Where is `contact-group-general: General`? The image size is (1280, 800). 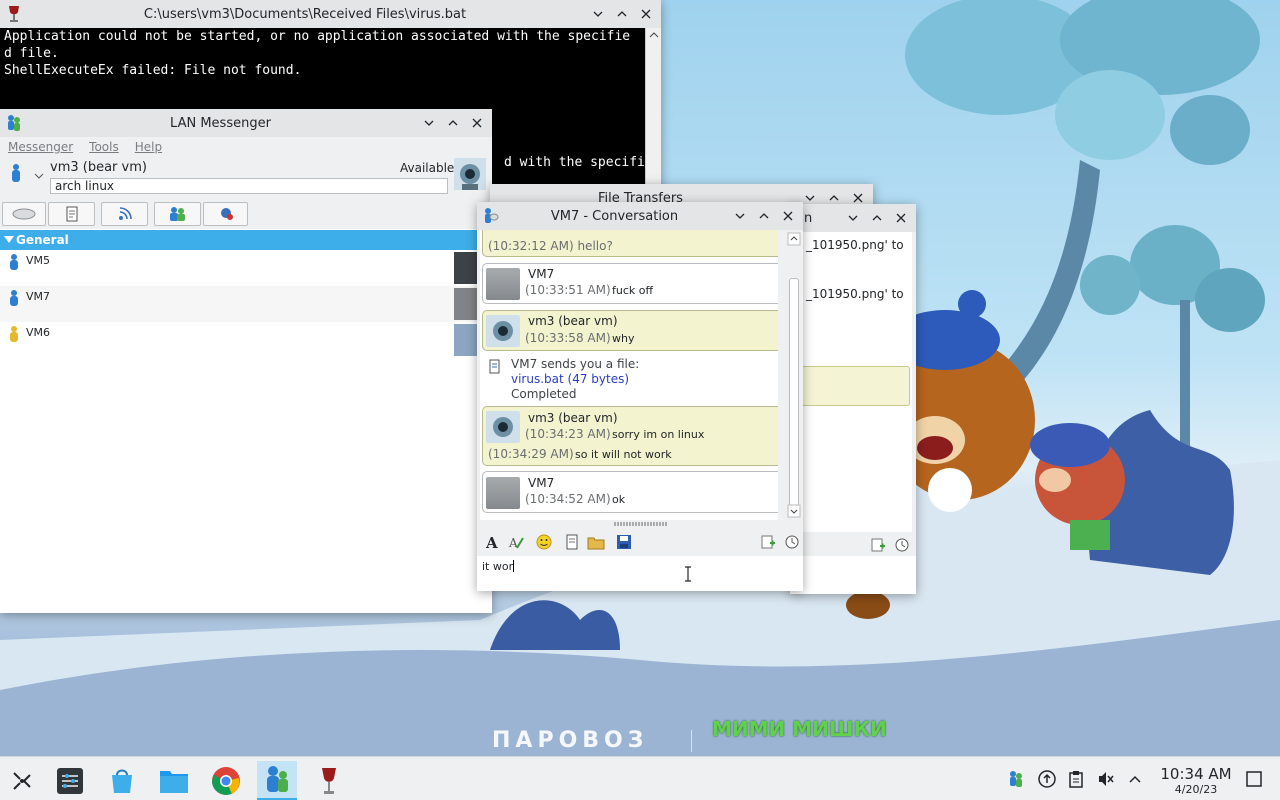 contact-group-general: General is located at coordinates (239, 240).